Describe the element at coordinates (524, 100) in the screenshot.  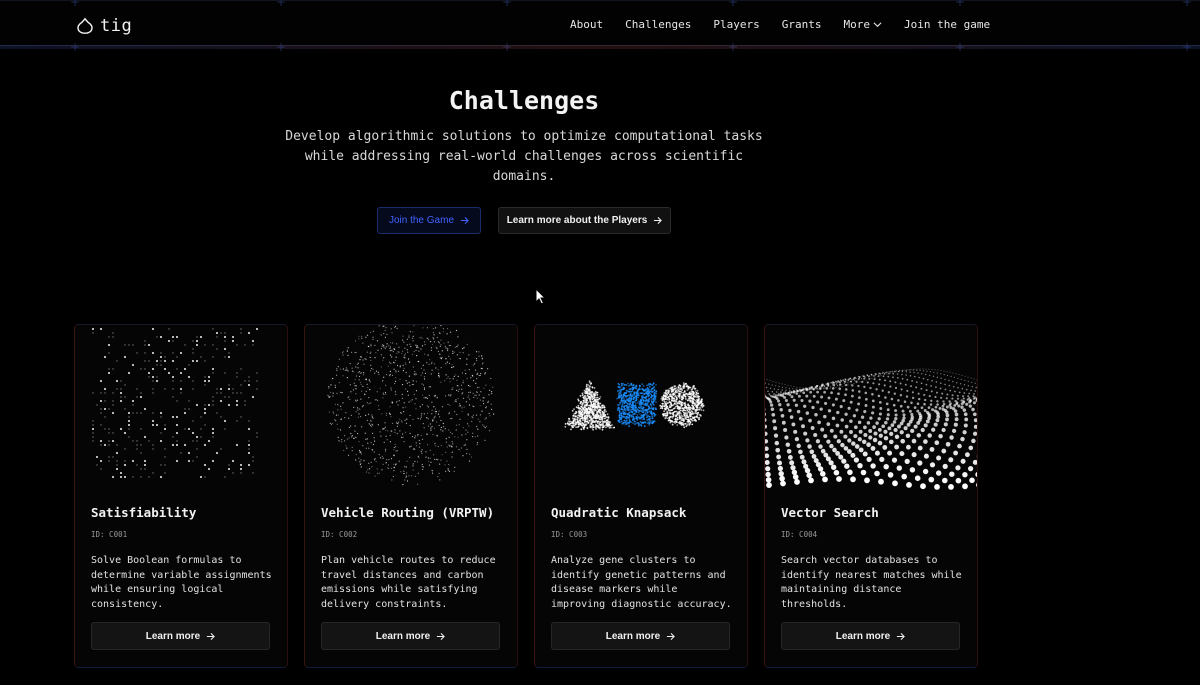
I see `page-title: Challenges` at that location.